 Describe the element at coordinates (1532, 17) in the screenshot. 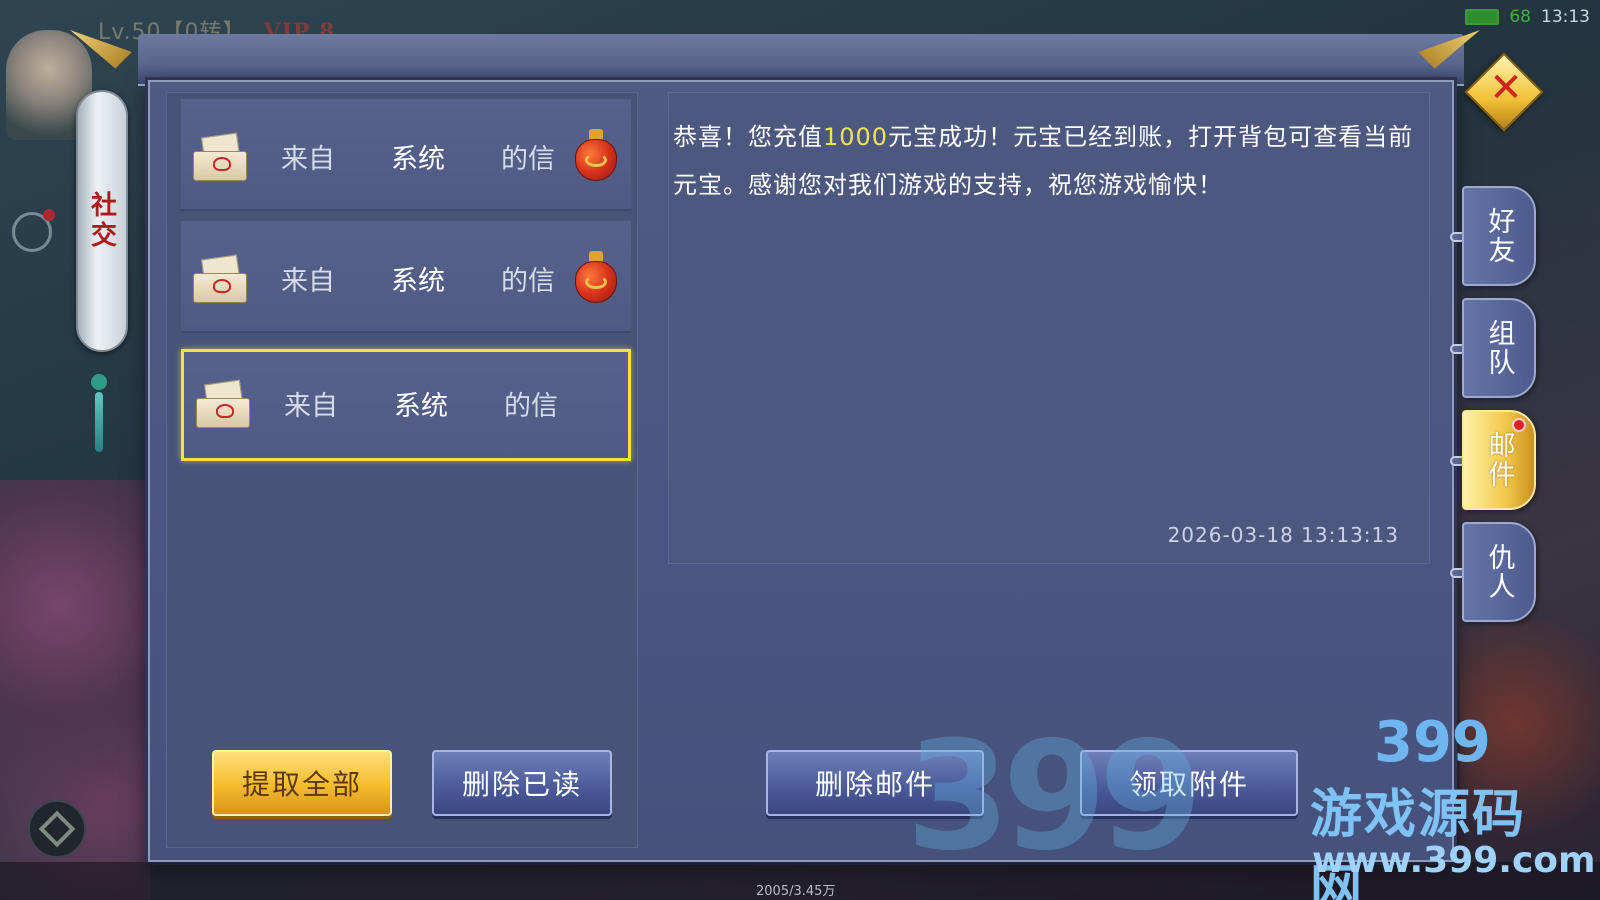

I see `status-bar: 68 13:13` at that location.